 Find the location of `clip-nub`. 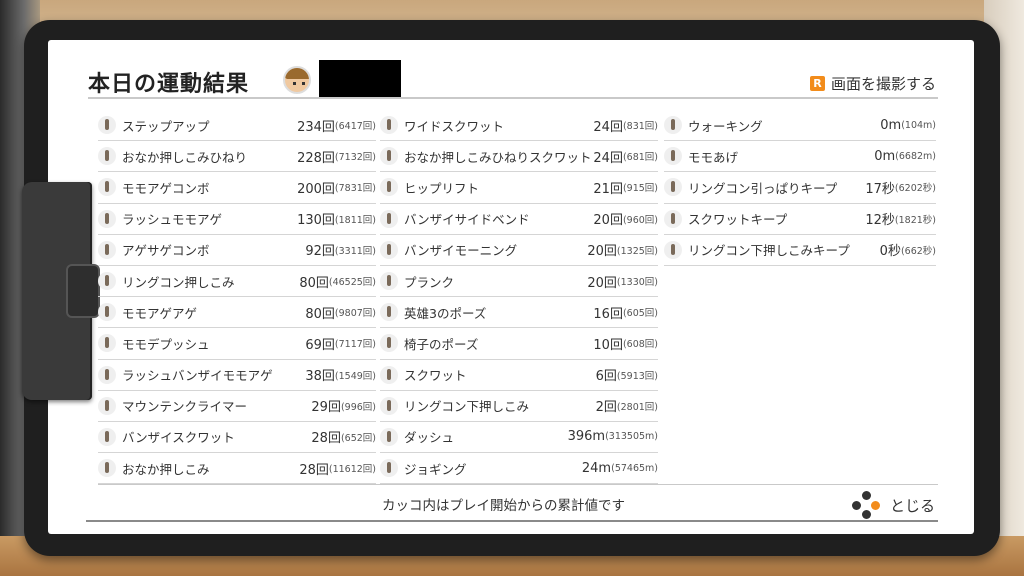

clip-nub is located at coordinates (83, 291).